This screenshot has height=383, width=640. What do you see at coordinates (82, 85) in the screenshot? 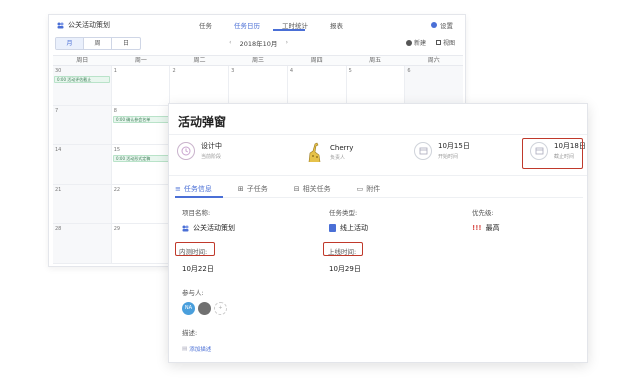
I see `calendar-day-cell: 30` at bounding box center [82, 85].